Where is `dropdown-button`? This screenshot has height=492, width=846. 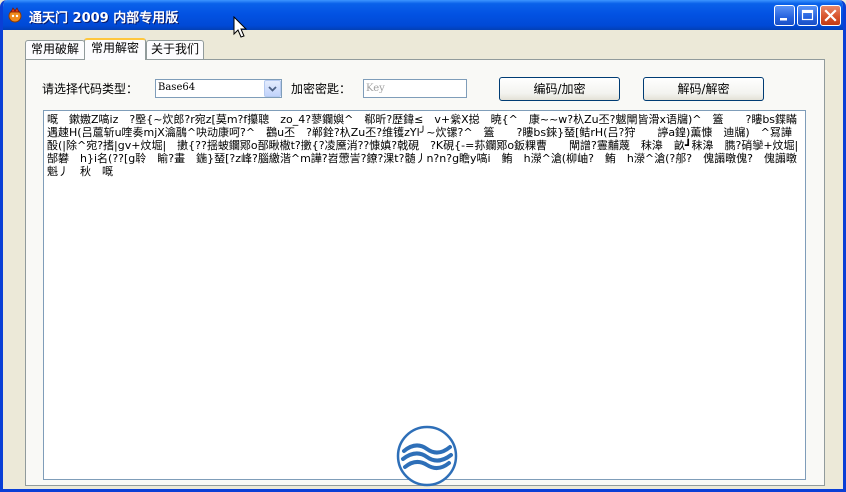 dropdown-button is located at coordinates (272, 88).